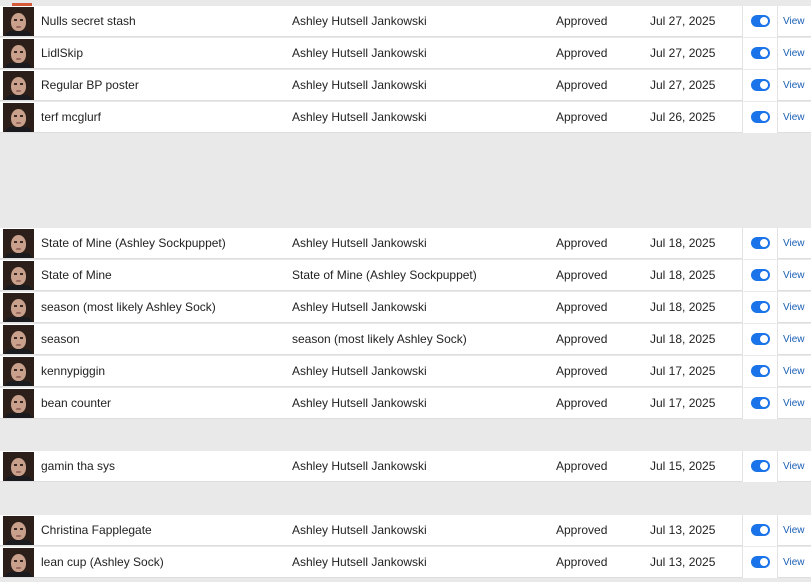 The width and height of the screenshot is (811, 582). What do you see at coordinates (683, 275) in the screenshot?
I see `row-date: Jul 18, 2025` at bounding box center [683, 275].